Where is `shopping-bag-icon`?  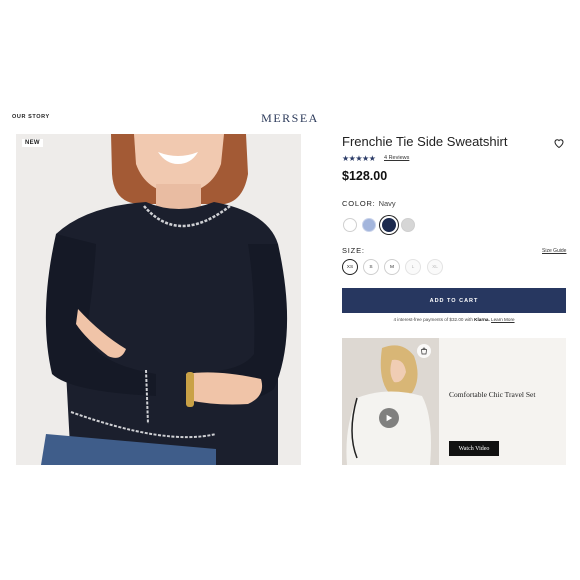
shopping-bag-icon is located at coordinates (424, 351).